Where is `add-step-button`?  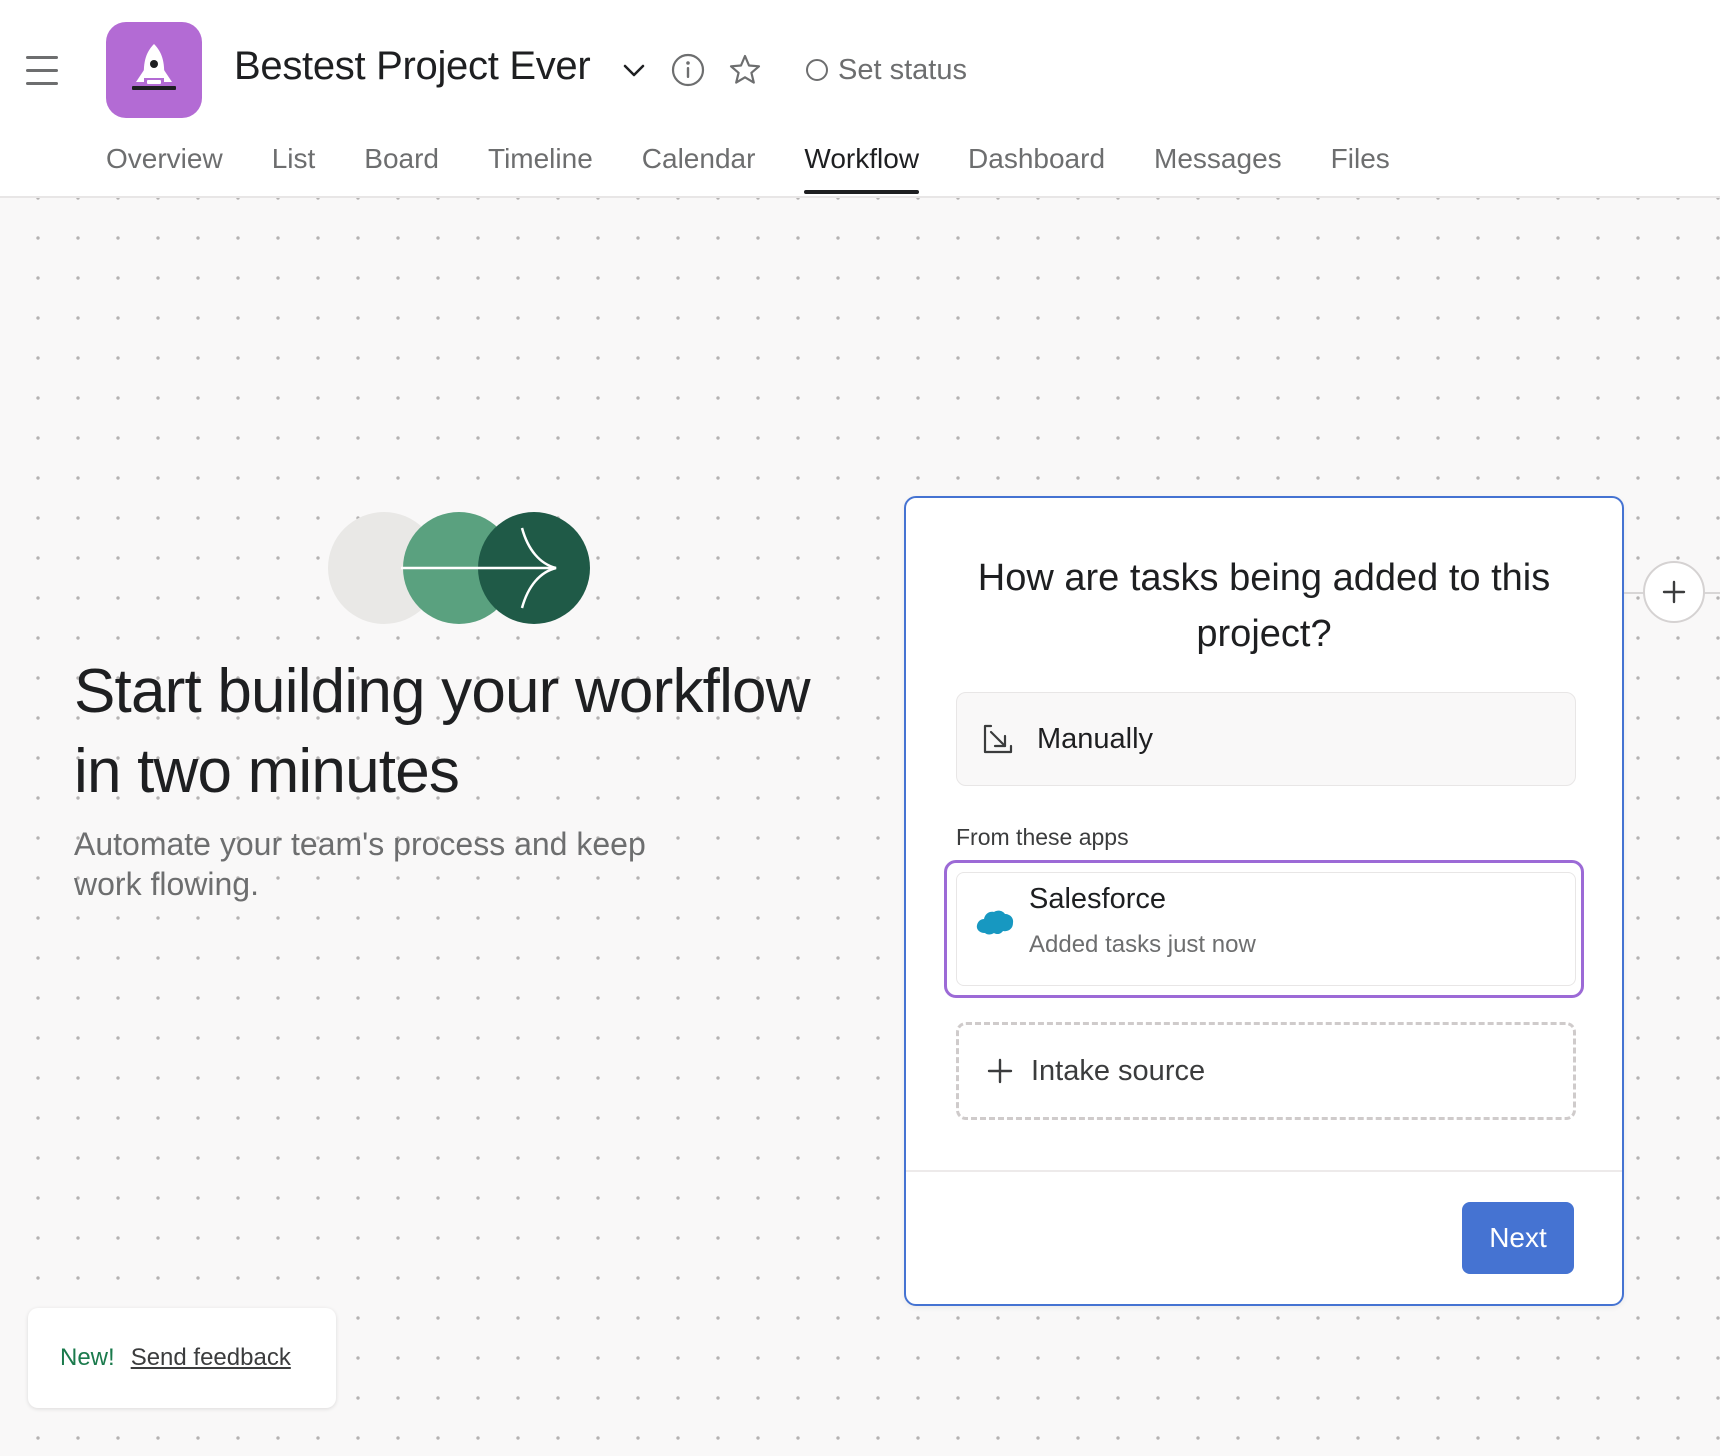
add-step-button is located at coordinates (1674, 592).